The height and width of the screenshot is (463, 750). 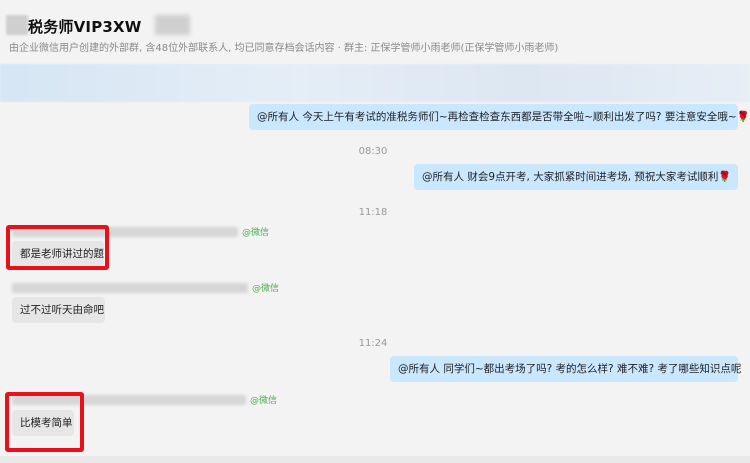 I want to click on message-text: @所有人 同学们~都出考场了吗? 考的怎么样? 难不难? 考了哪些知识点呢, so click(x=570, y=369).